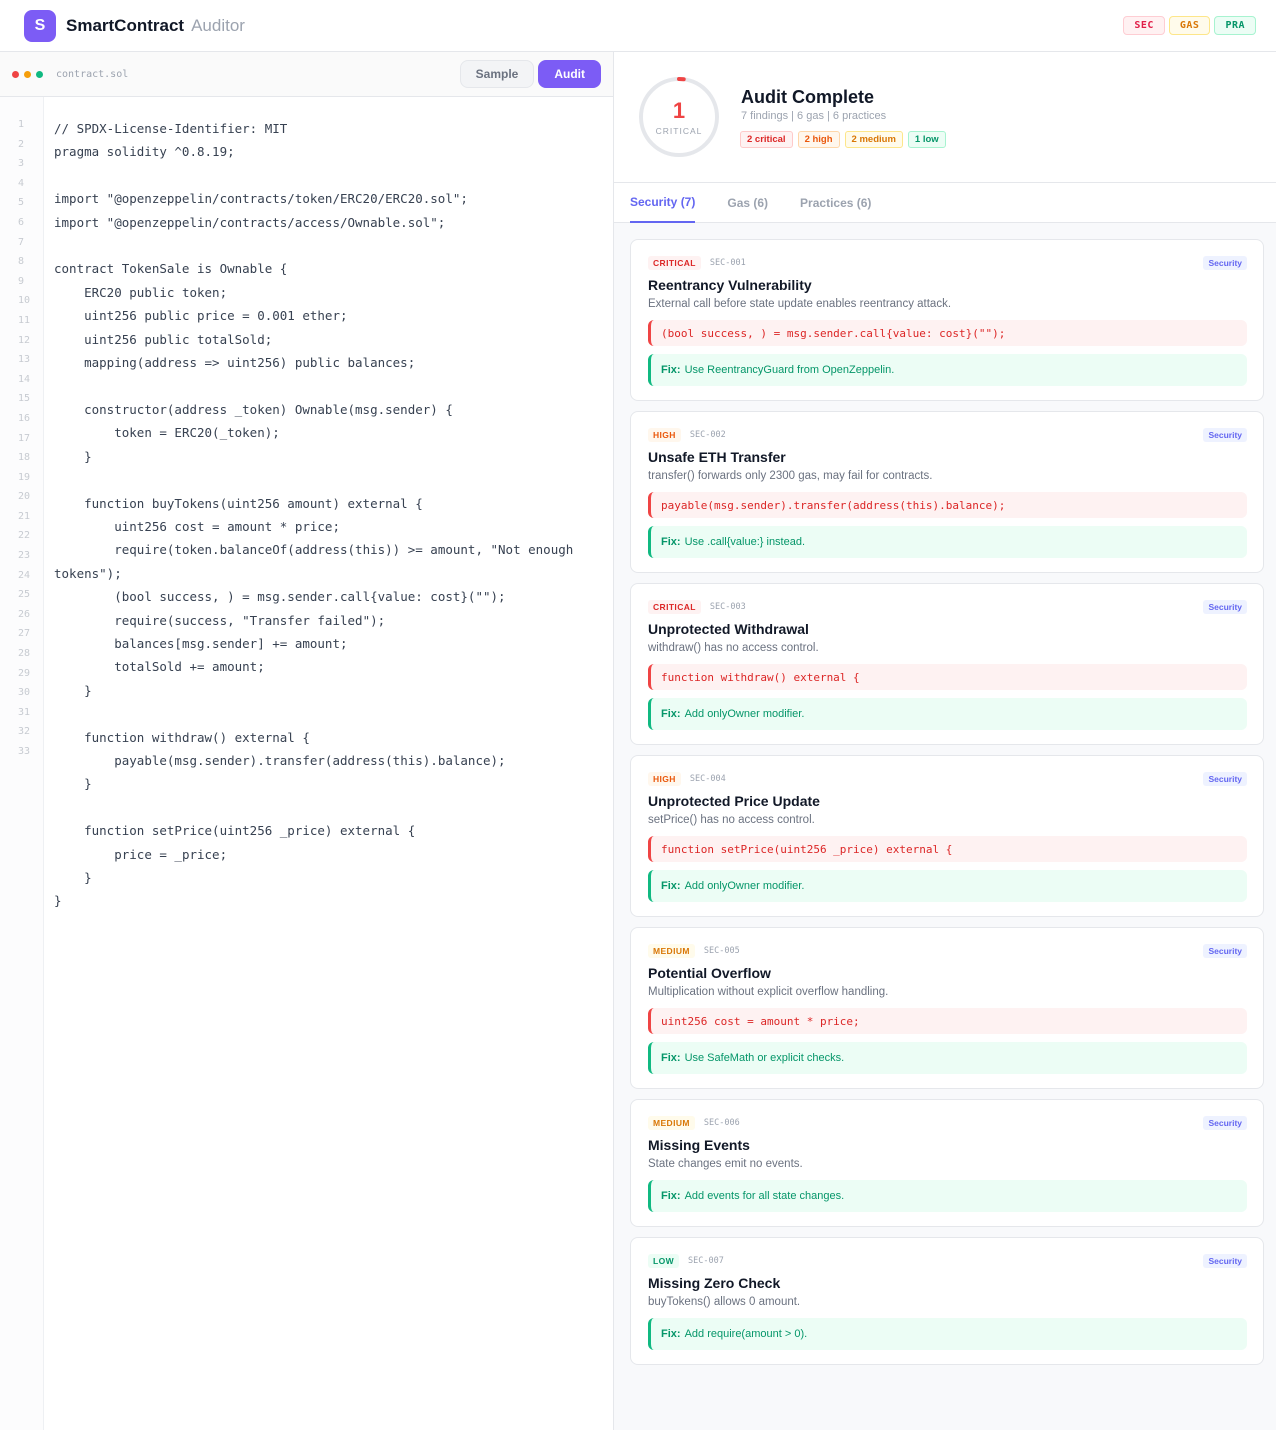  What do you see at coordinates (747, 203) in the screenshot?
I see `tab-gas: Gas (6)` at bounding box center [747, 203].